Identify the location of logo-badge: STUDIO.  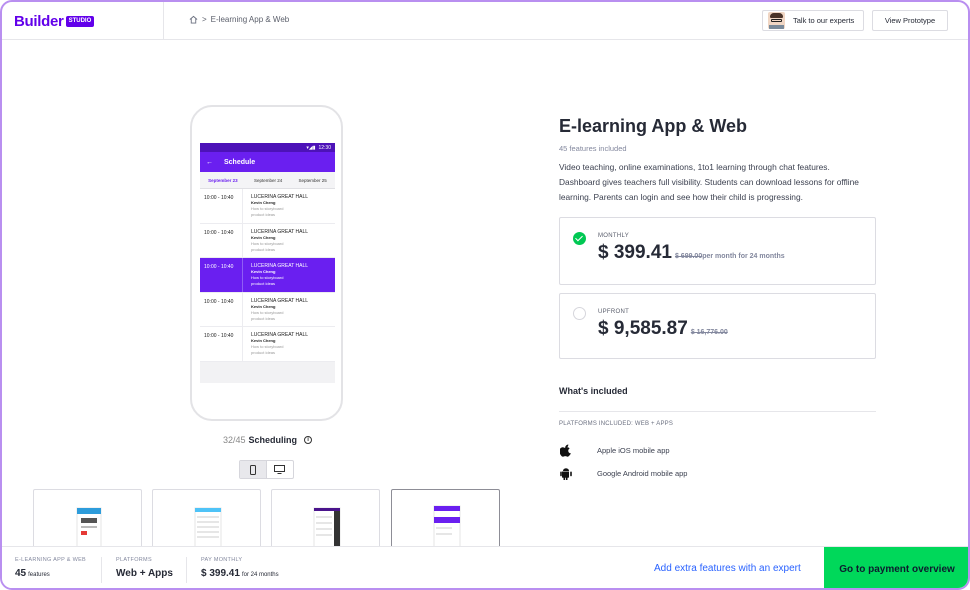
(80, 21).